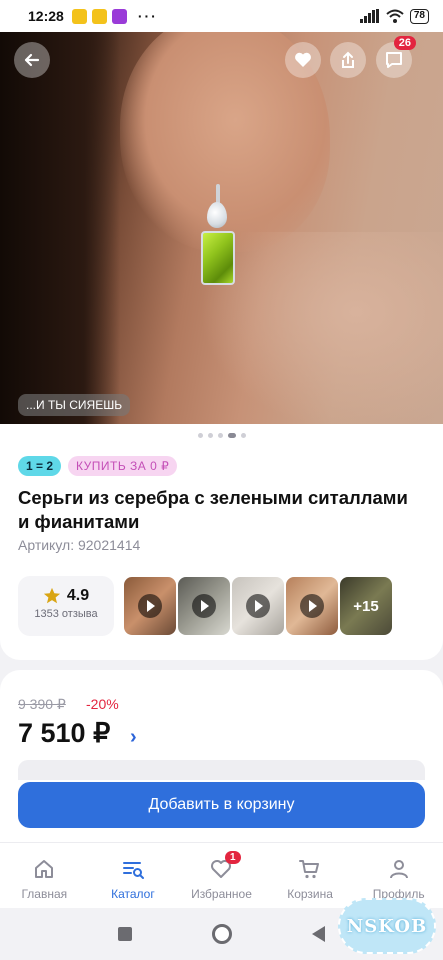 This screenshot has width=443, height=960. I want to click on more-notifications-icon: ···, so click(147, 16).